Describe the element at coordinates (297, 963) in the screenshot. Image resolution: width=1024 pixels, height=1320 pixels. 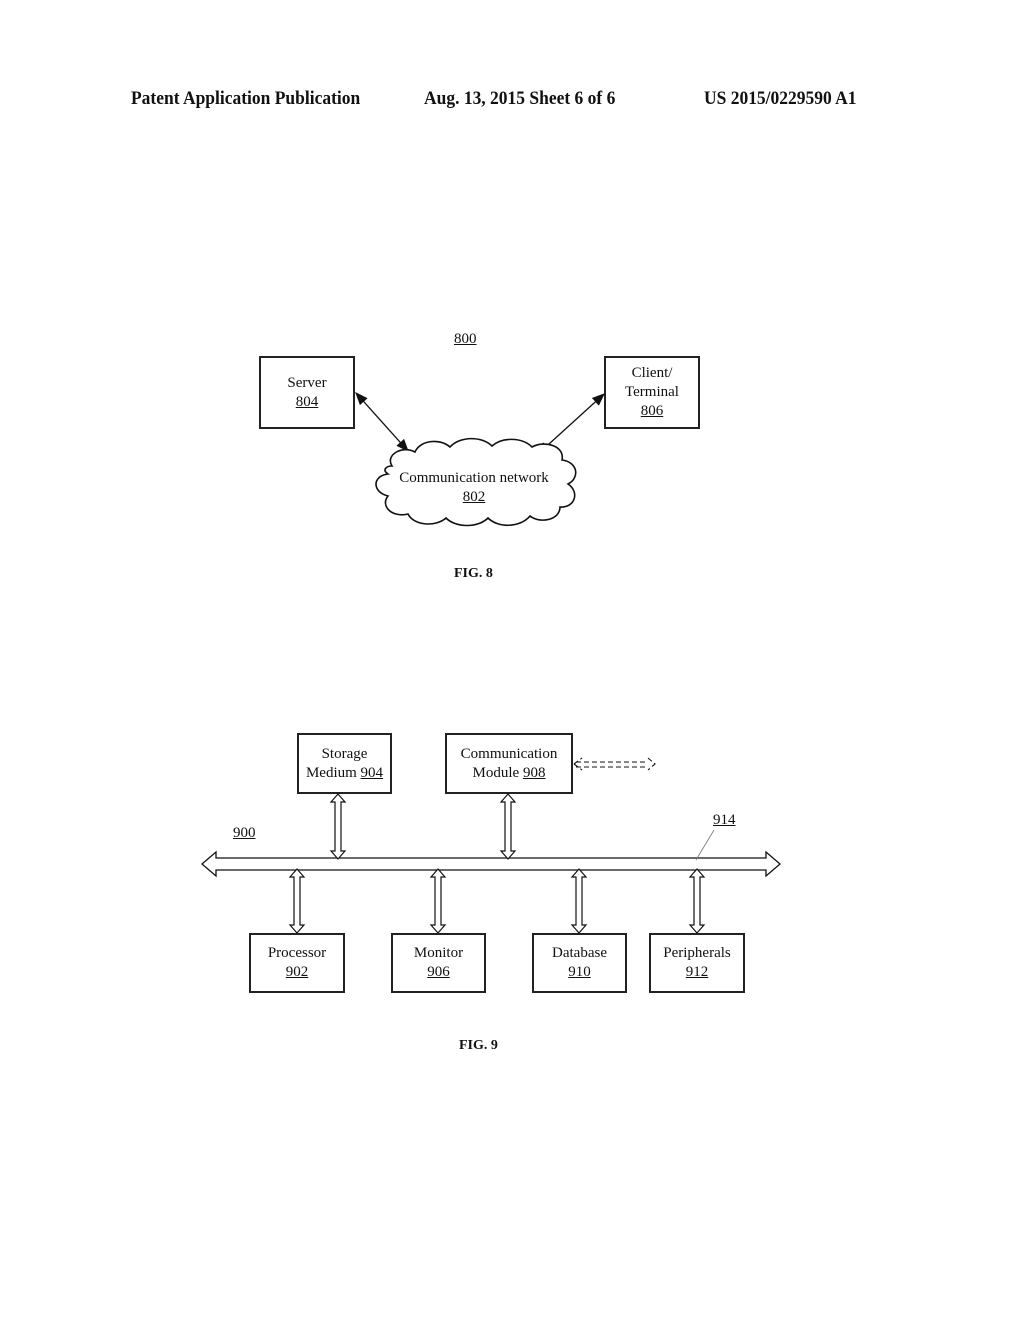
I see `processor-box: Processor 902` at that location.